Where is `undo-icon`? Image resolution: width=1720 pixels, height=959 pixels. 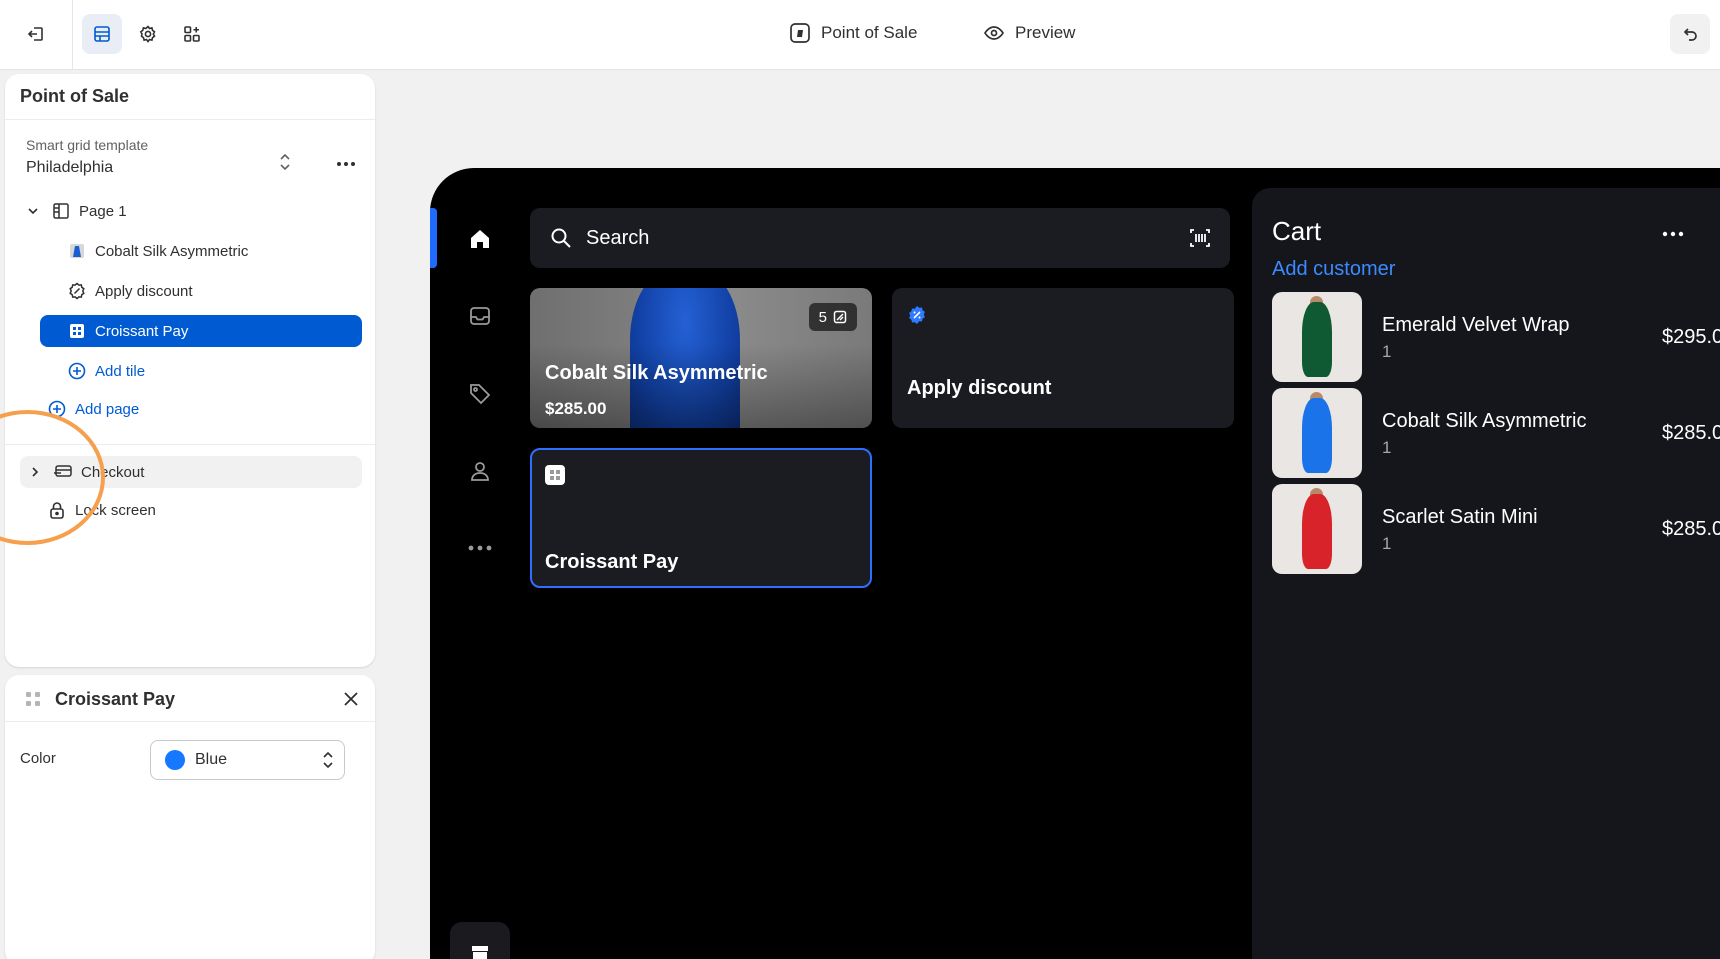
undo-icon is located at coordinates (1690, 34).